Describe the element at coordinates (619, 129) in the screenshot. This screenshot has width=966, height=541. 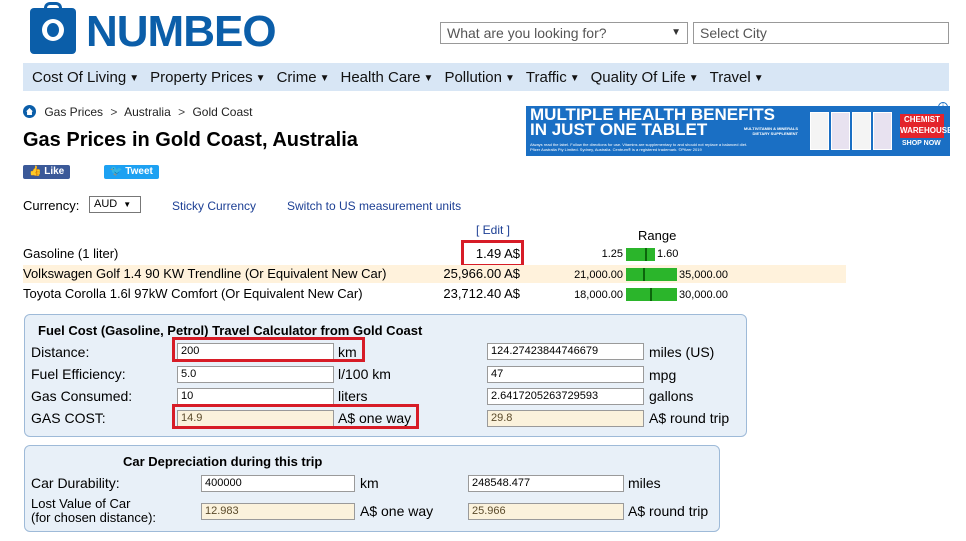
I see `ad-headline-2: IN JUST ONE TABLET` at that location.